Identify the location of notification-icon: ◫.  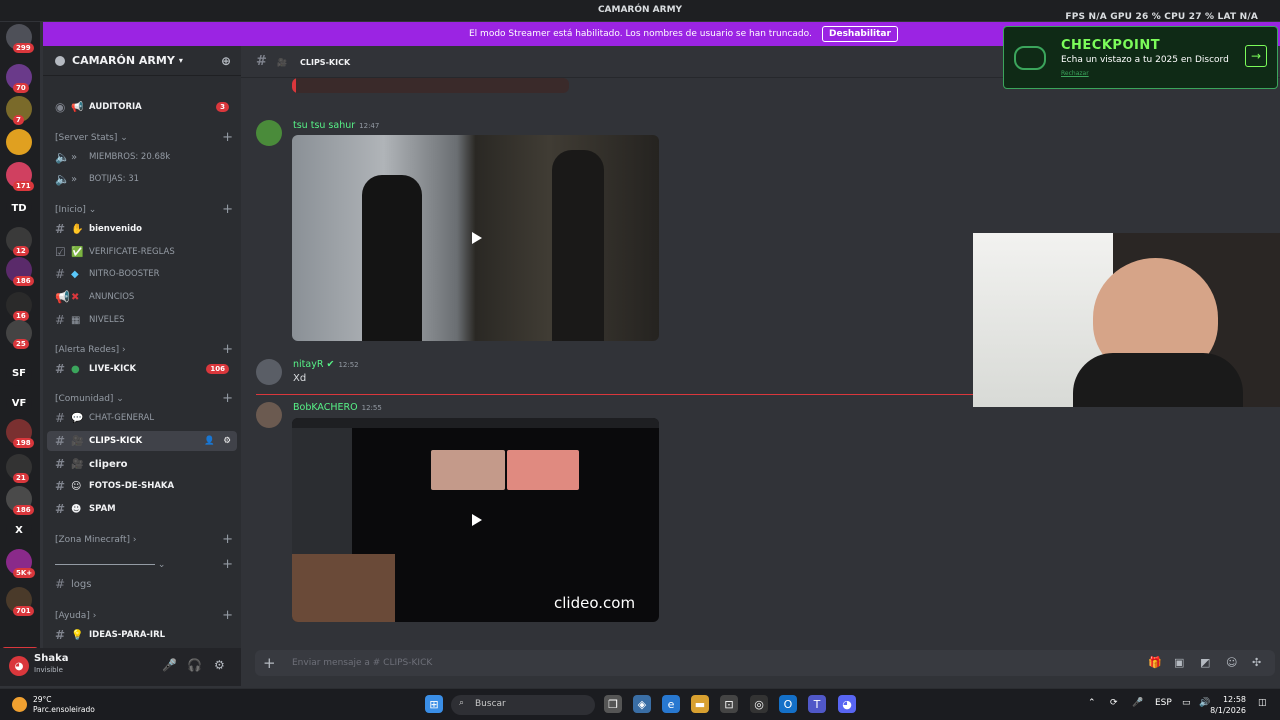
(1262, 703).